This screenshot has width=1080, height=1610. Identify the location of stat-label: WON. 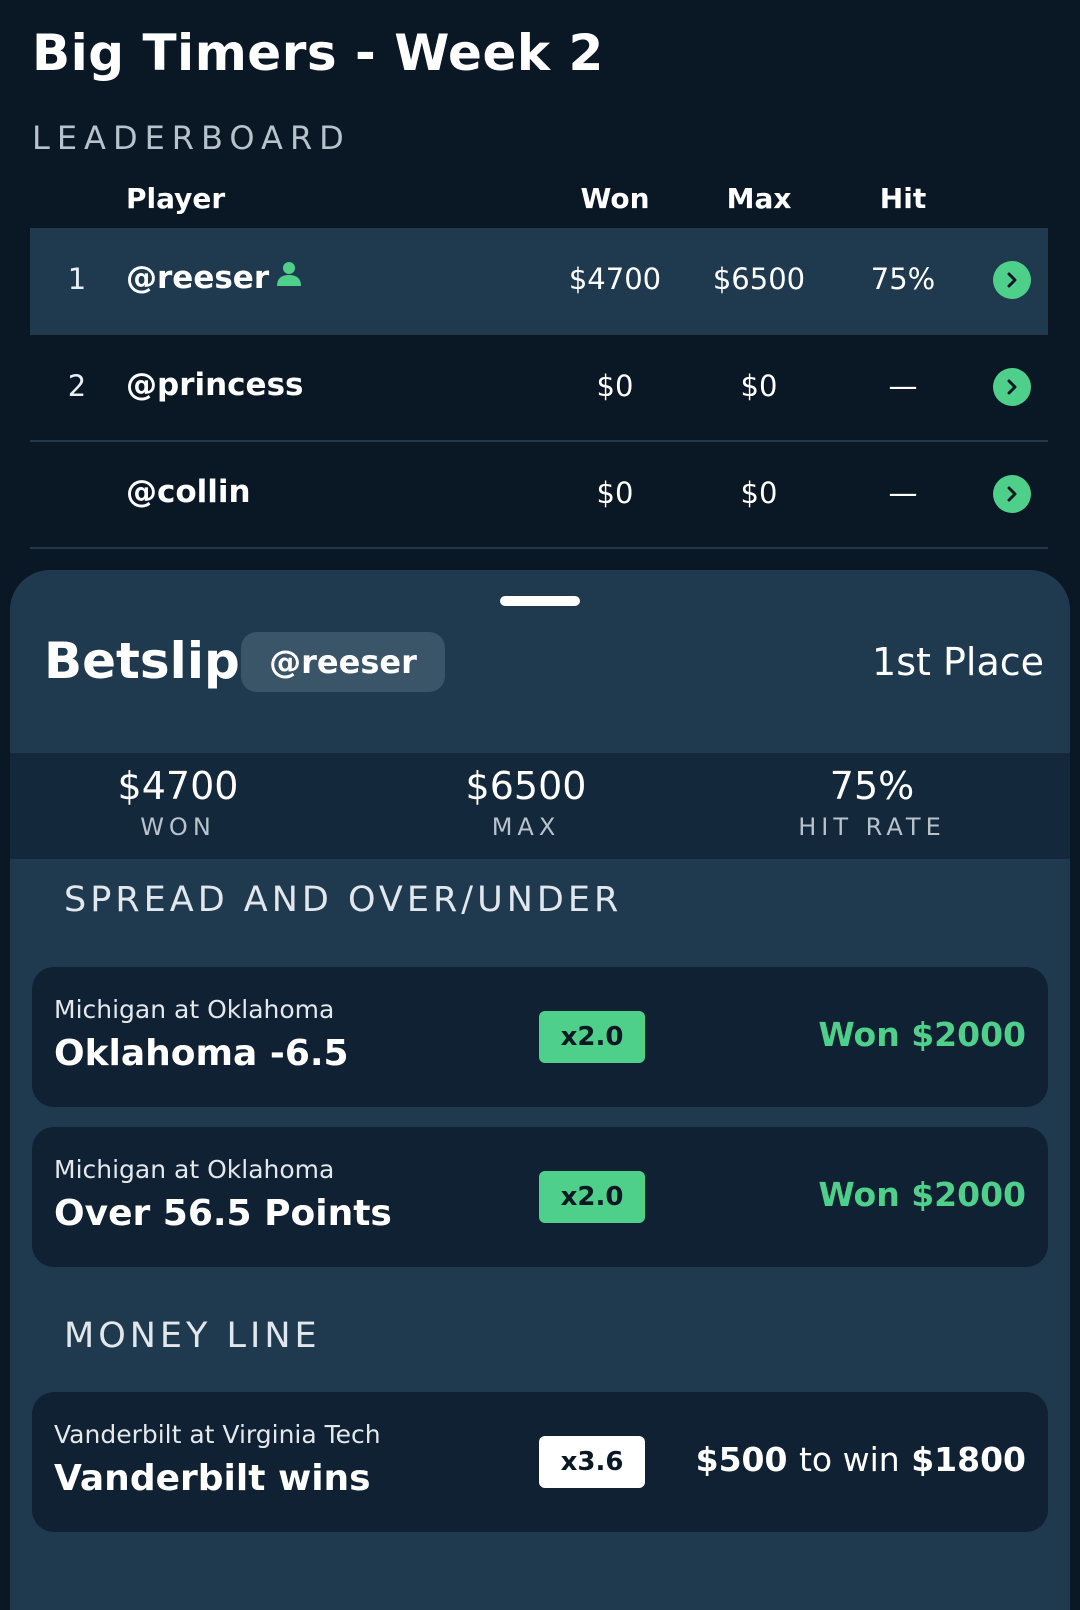
(178, 827).